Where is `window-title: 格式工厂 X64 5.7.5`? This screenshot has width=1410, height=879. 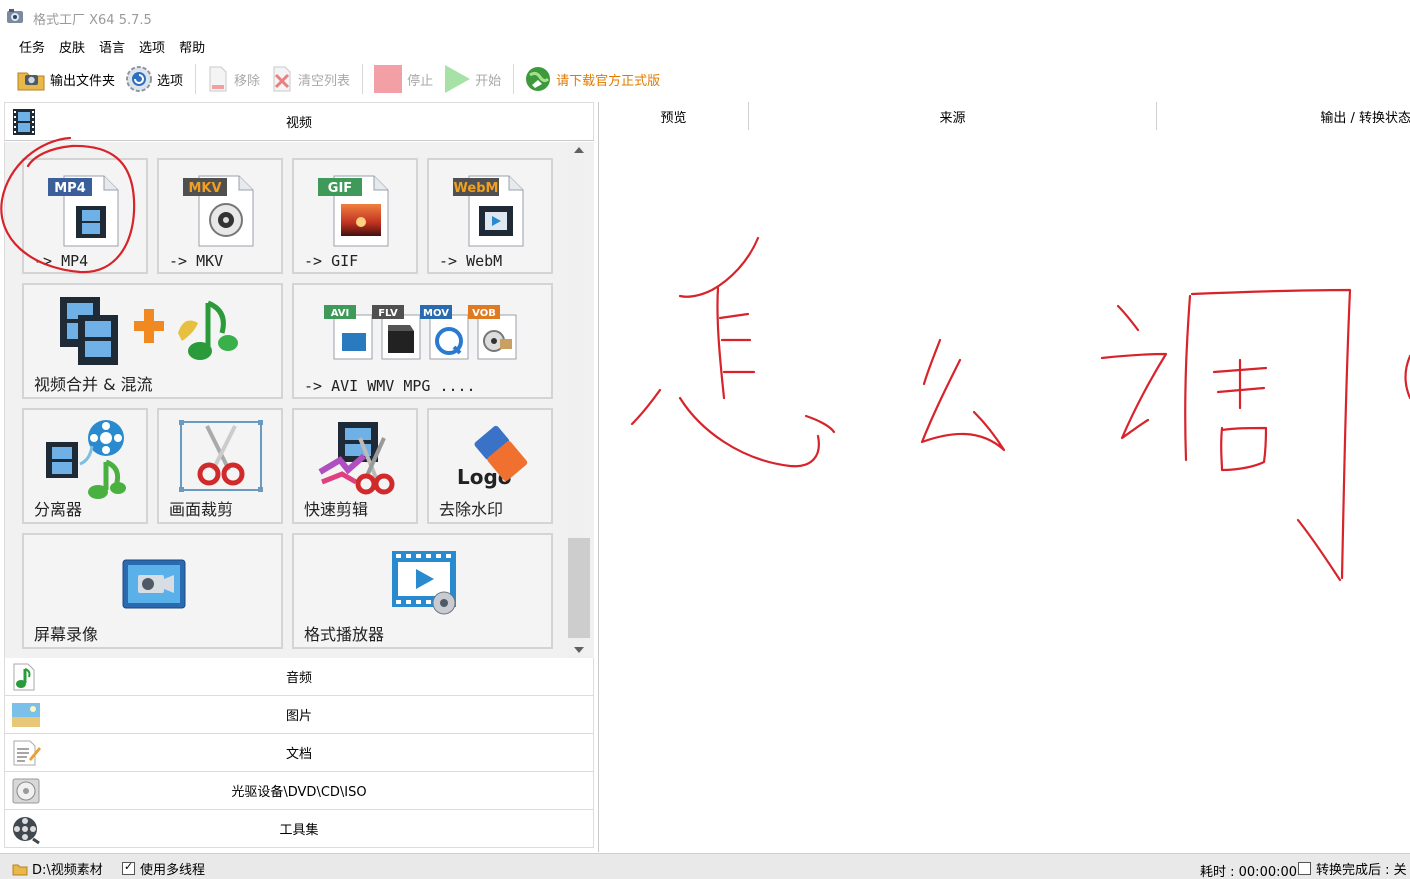
window-title: 格式工厂 X64 5.7.5 is located at coordinates (92, 20).